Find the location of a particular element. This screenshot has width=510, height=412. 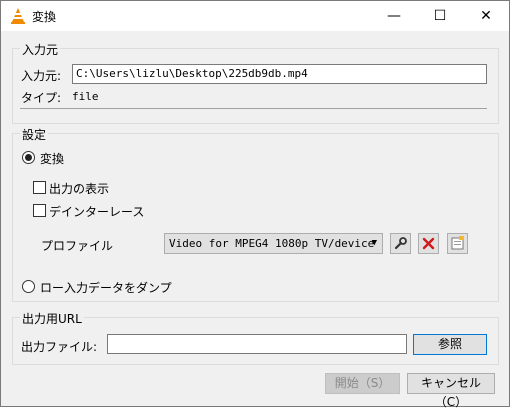

source-divider is located at coordinates (253, 108).